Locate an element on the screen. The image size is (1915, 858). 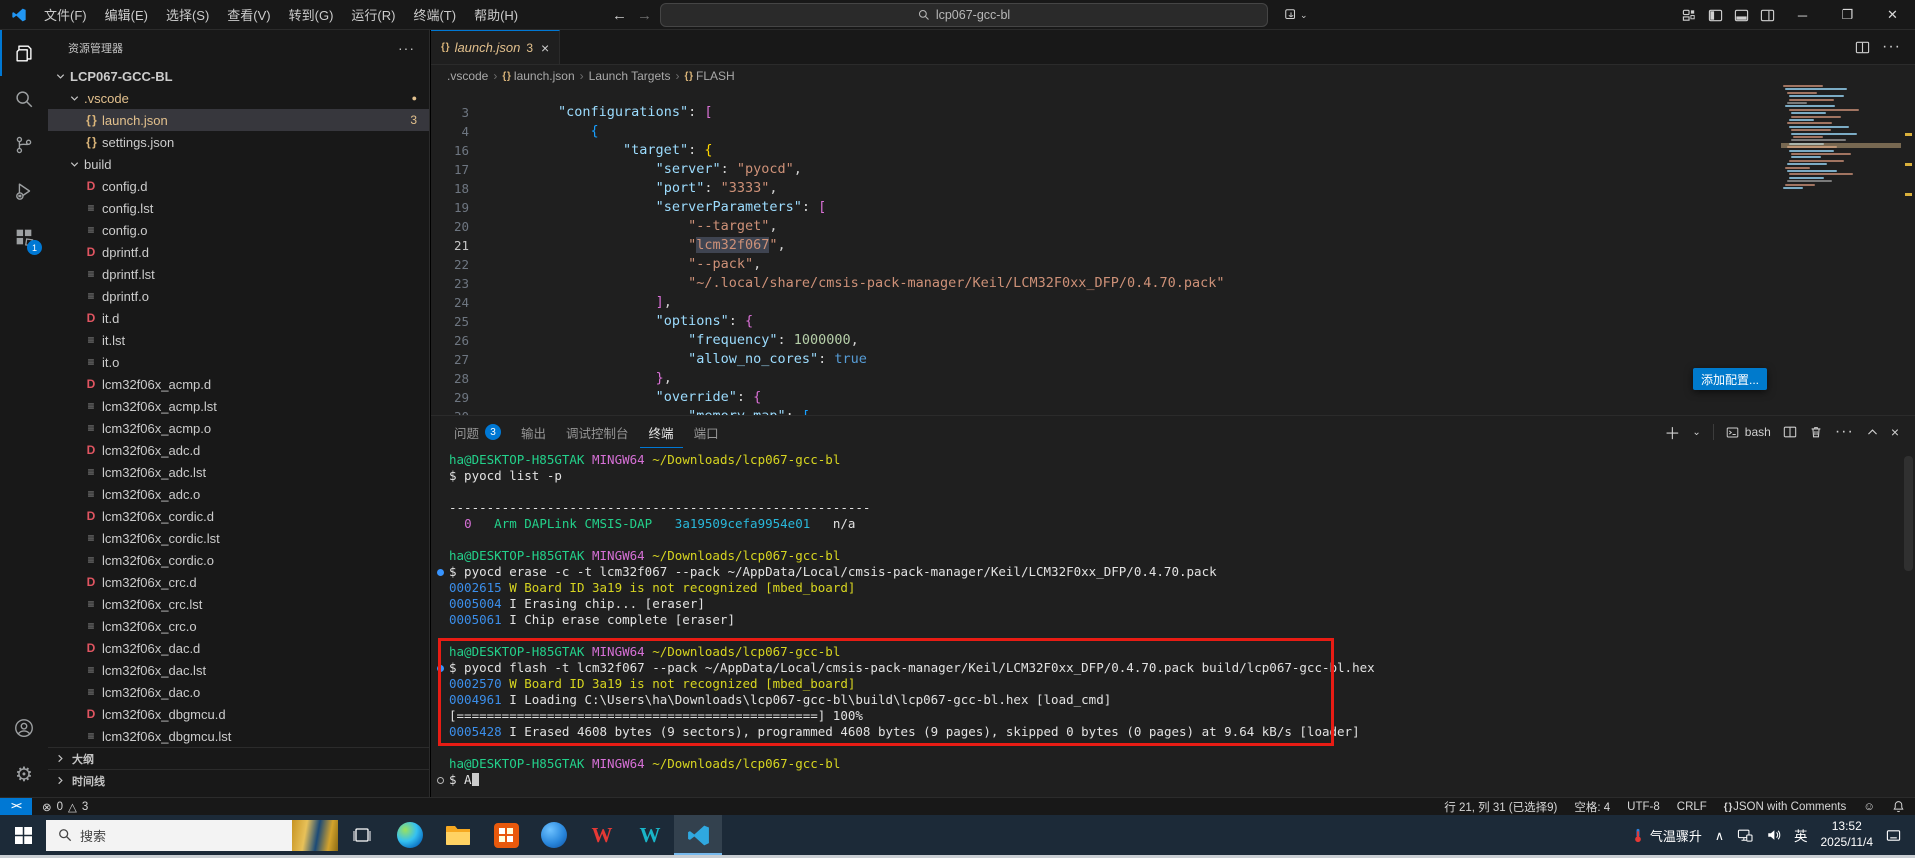
file-item-dprintf.d: Ddprintf.d is located at coordinates (238, 252).